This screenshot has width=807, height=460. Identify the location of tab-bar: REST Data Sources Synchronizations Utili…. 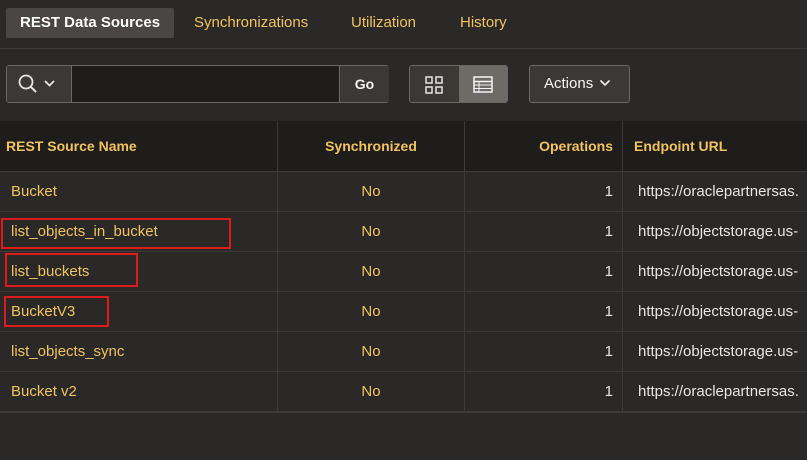
(403, 24).